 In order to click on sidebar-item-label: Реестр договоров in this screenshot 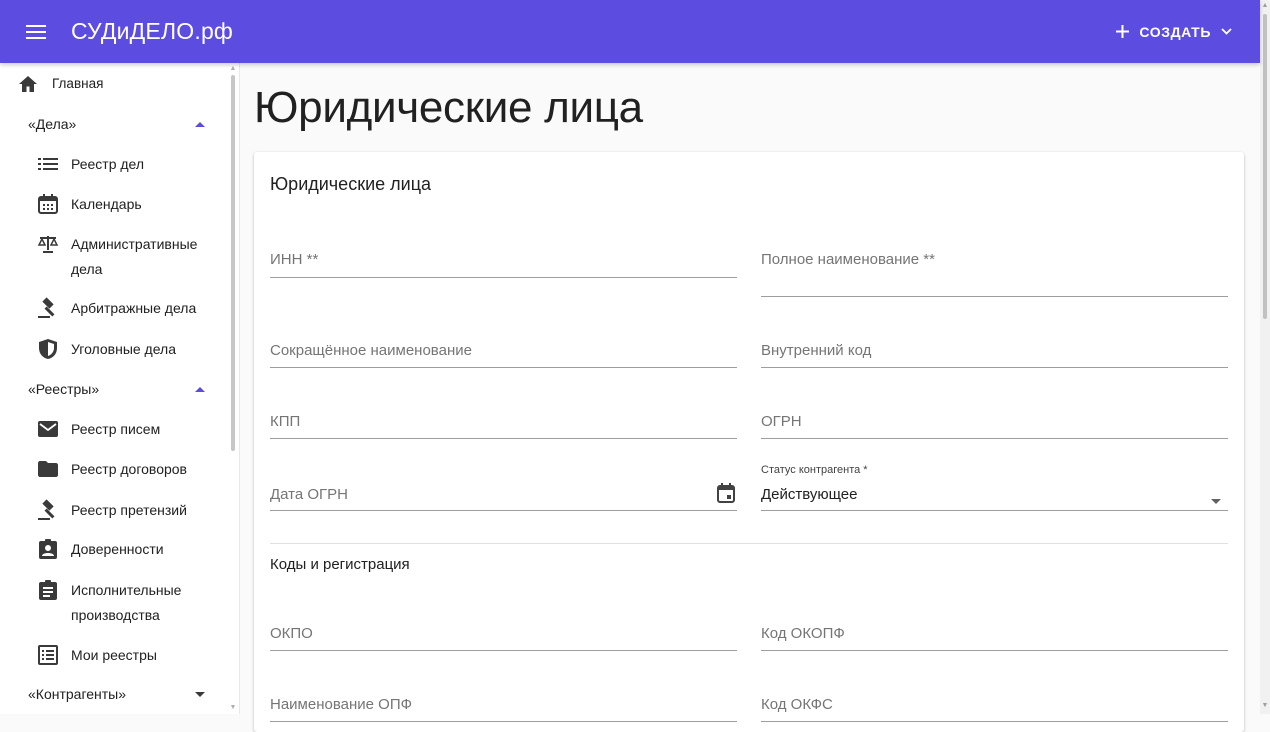, I will do `click(129, 469)`.